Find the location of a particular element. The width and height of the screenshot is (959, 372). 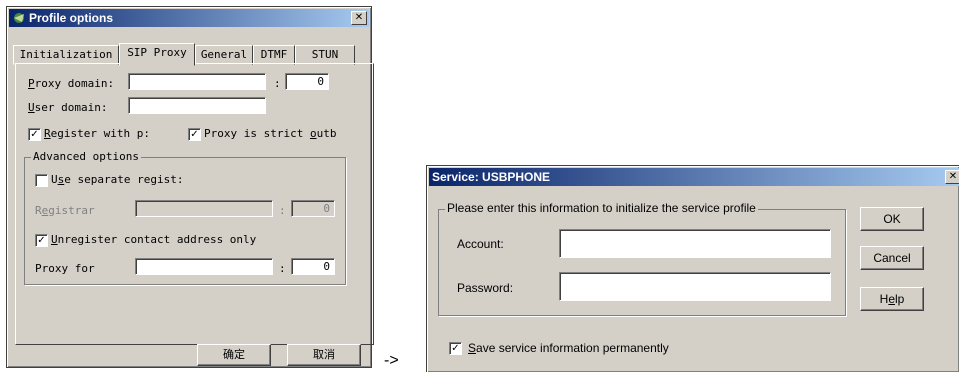

unregister-contact-checkbox: ✓ is located at coordinates (41, 240).